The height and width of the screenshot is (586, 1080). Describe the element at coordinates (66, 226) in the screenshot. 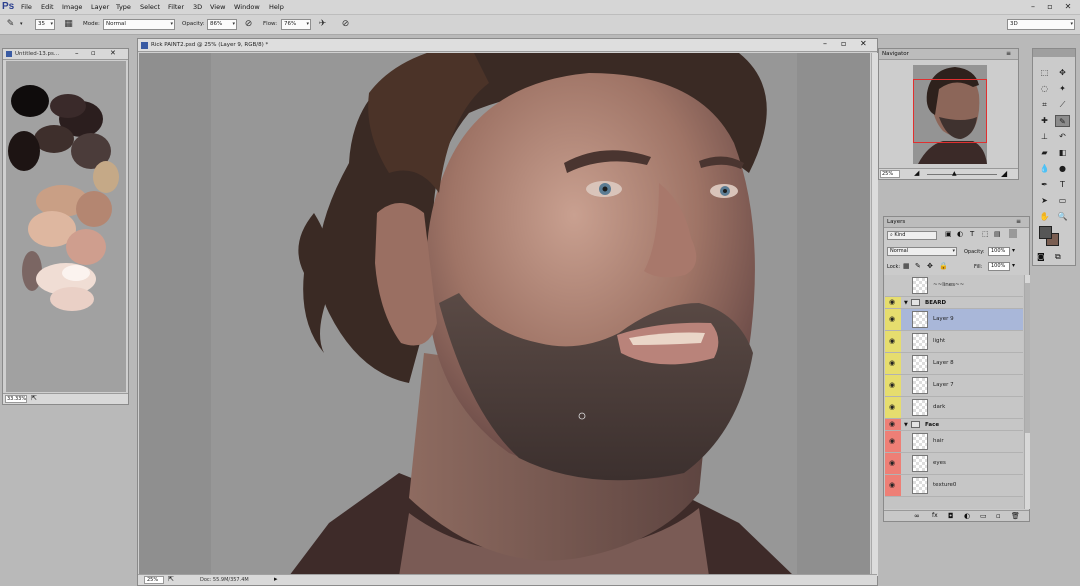

I see `swatch-canvas` at that location.